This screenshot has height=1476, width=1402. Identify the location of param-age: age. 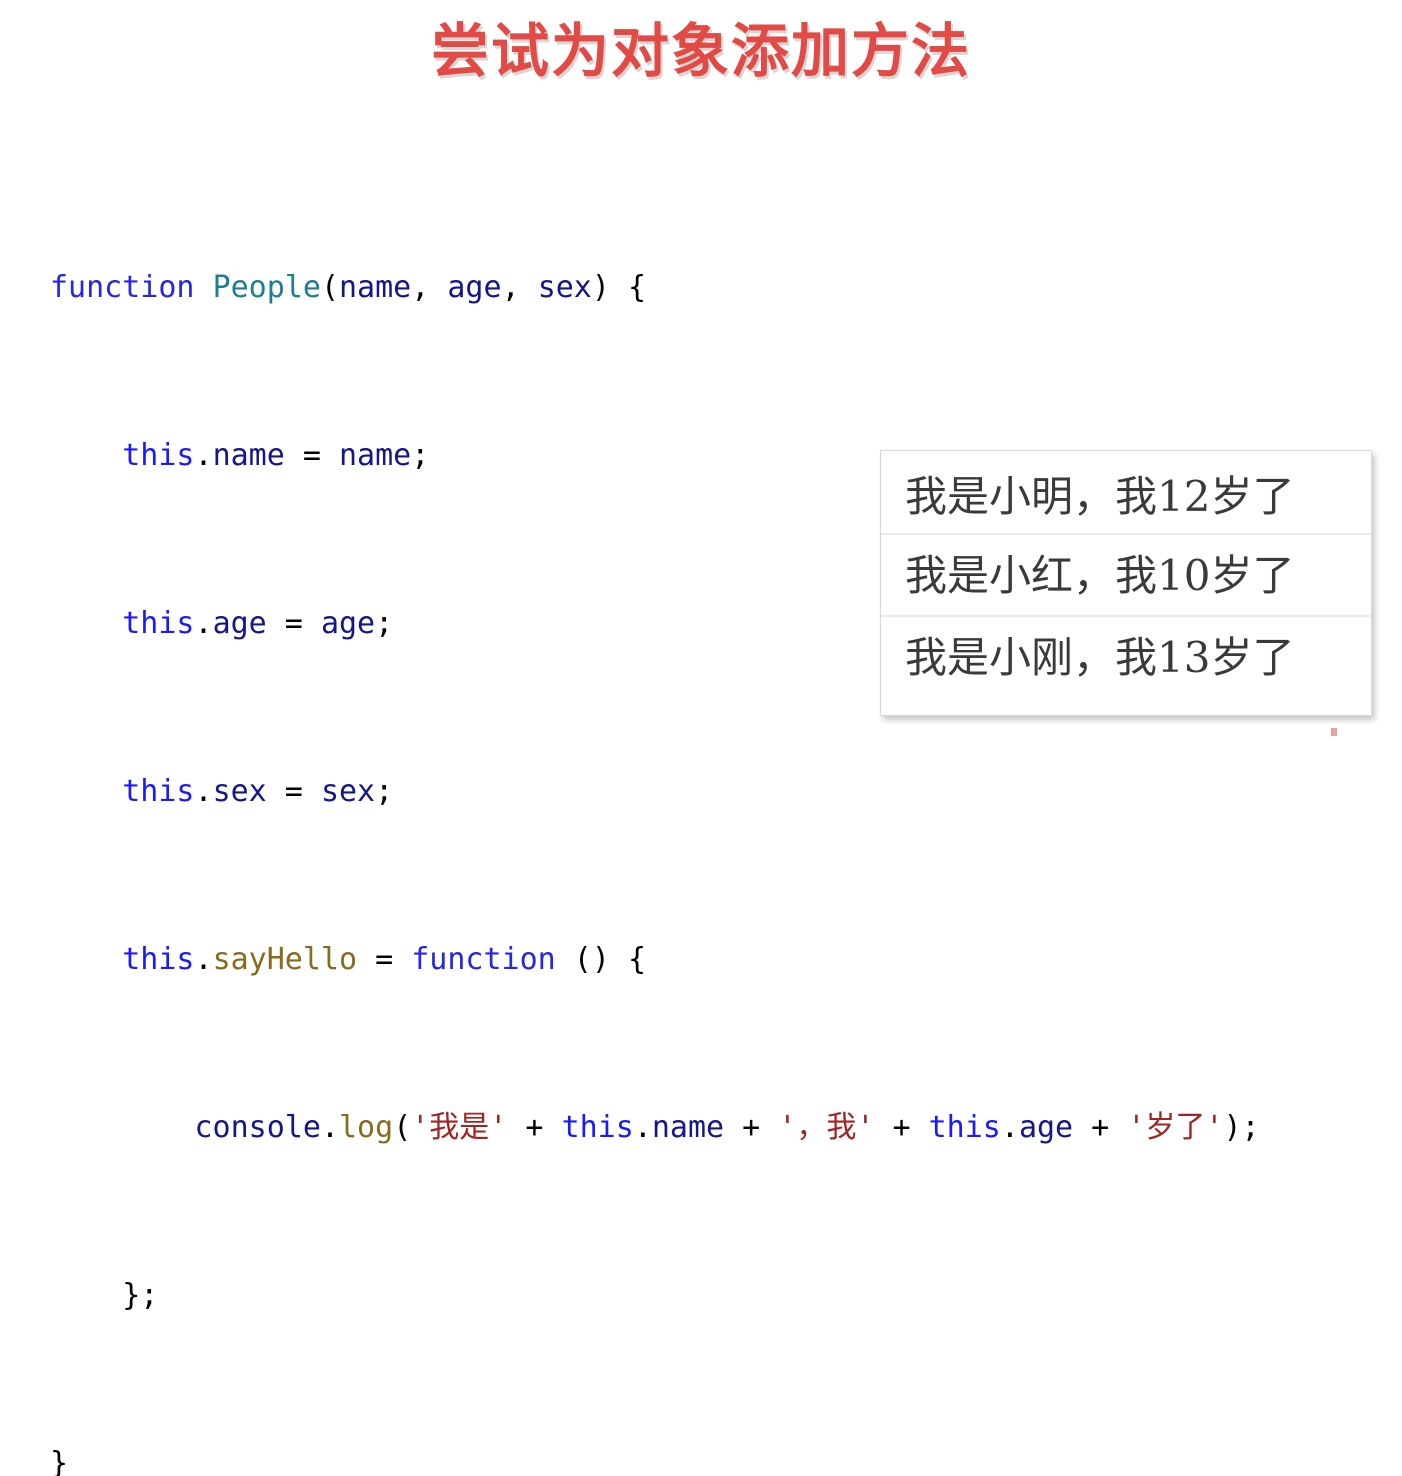
(474, 287).